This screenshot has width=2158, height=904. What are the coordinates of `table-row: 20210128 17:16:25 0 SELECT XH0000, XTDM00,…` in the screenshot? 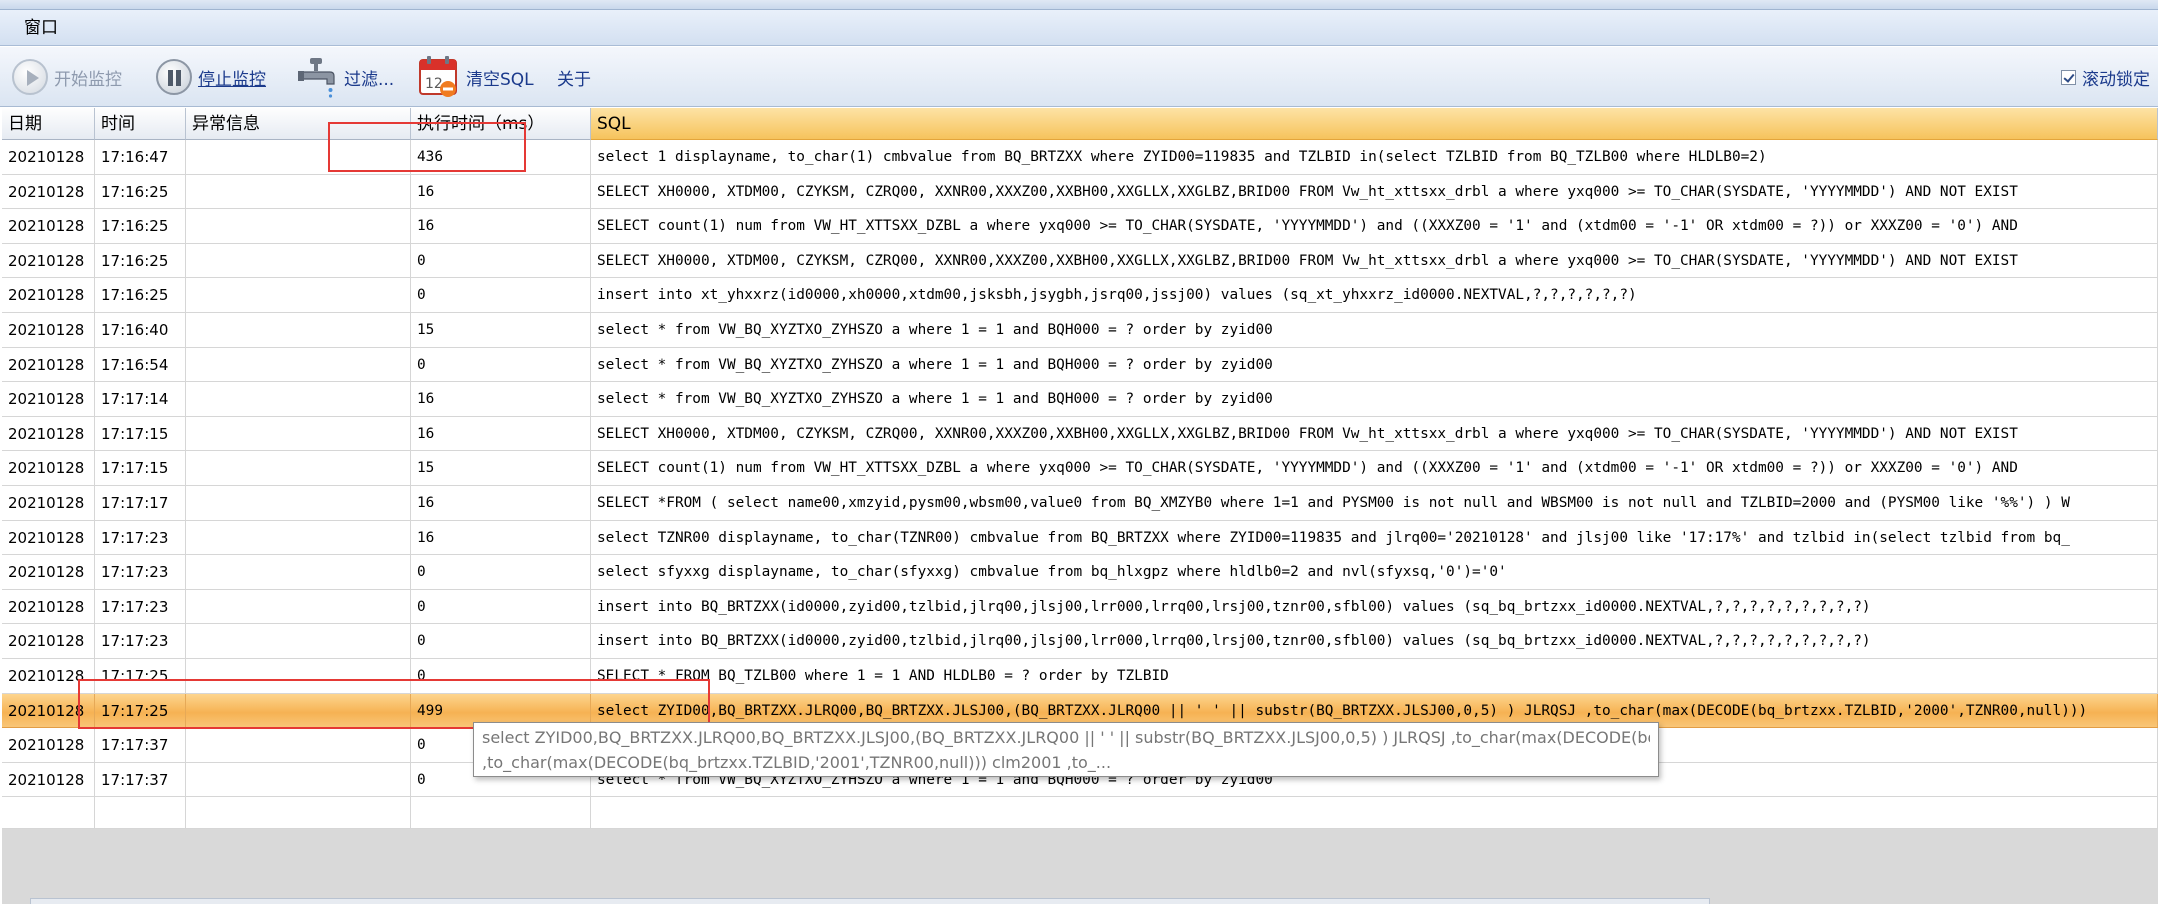 It's located at (1080, 261).